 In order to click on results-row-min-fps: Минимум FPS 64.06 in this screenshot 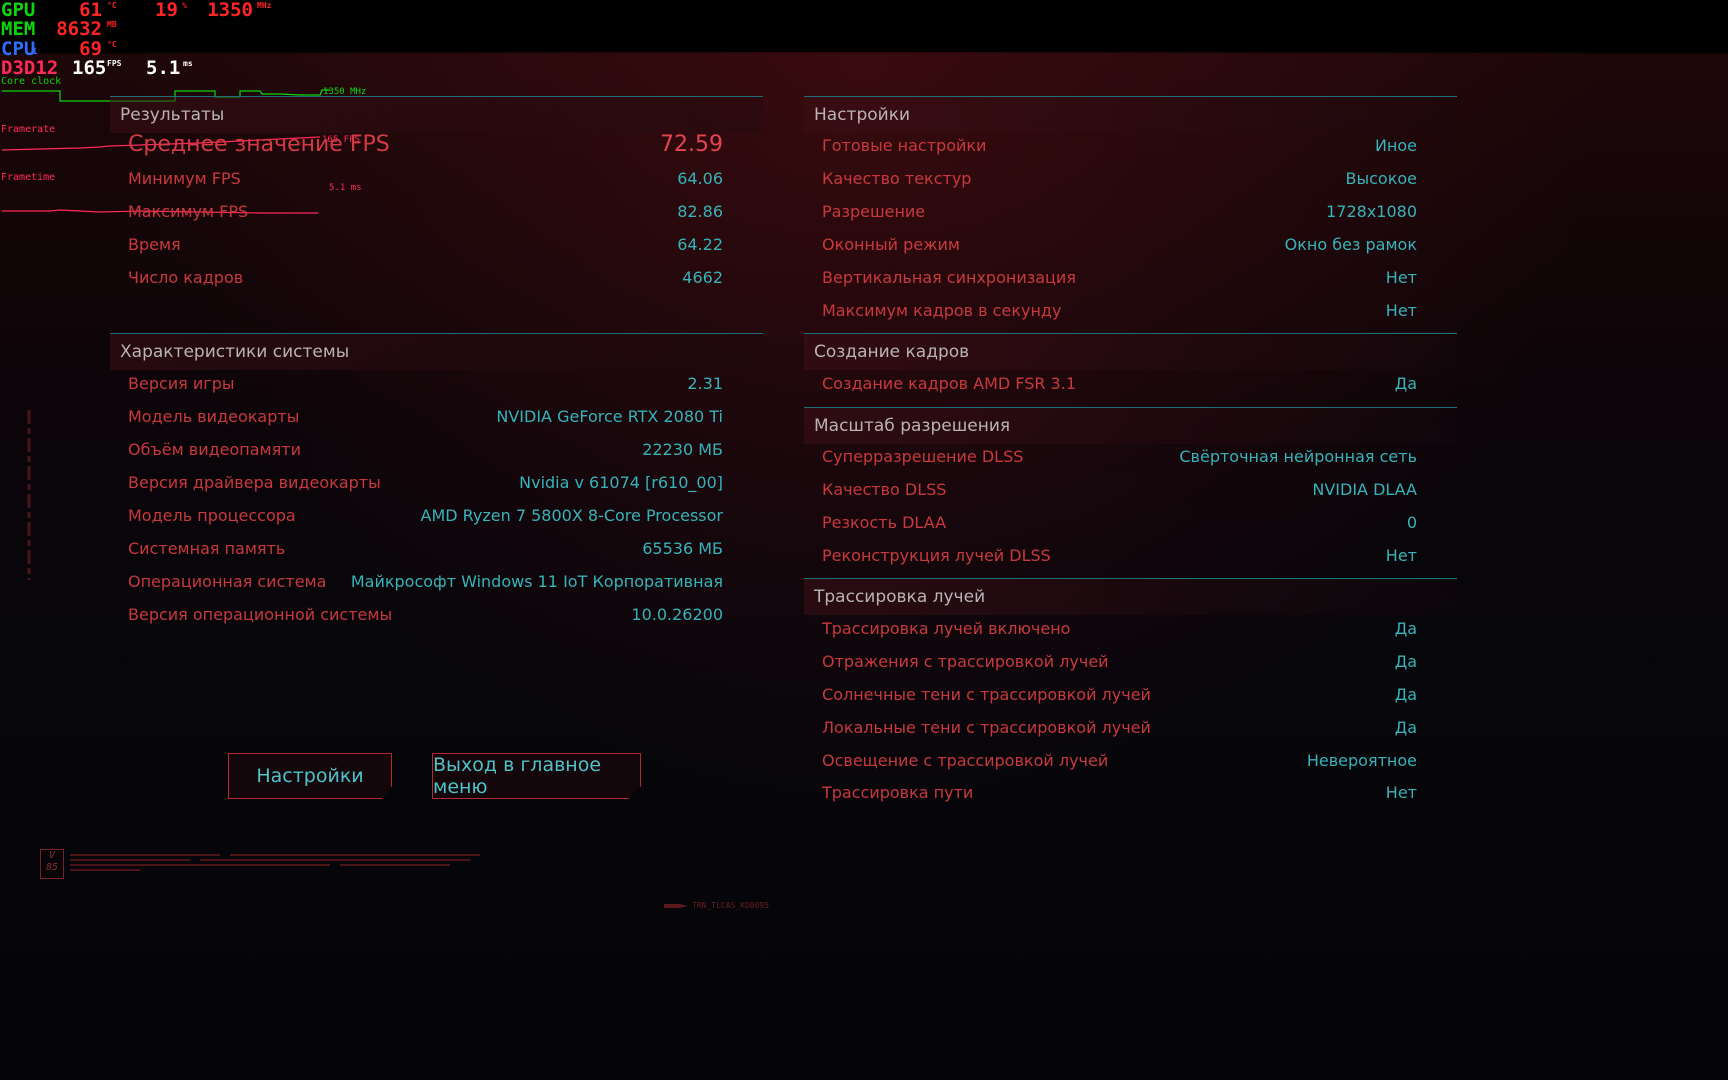, I will do `click(436, 180)`.